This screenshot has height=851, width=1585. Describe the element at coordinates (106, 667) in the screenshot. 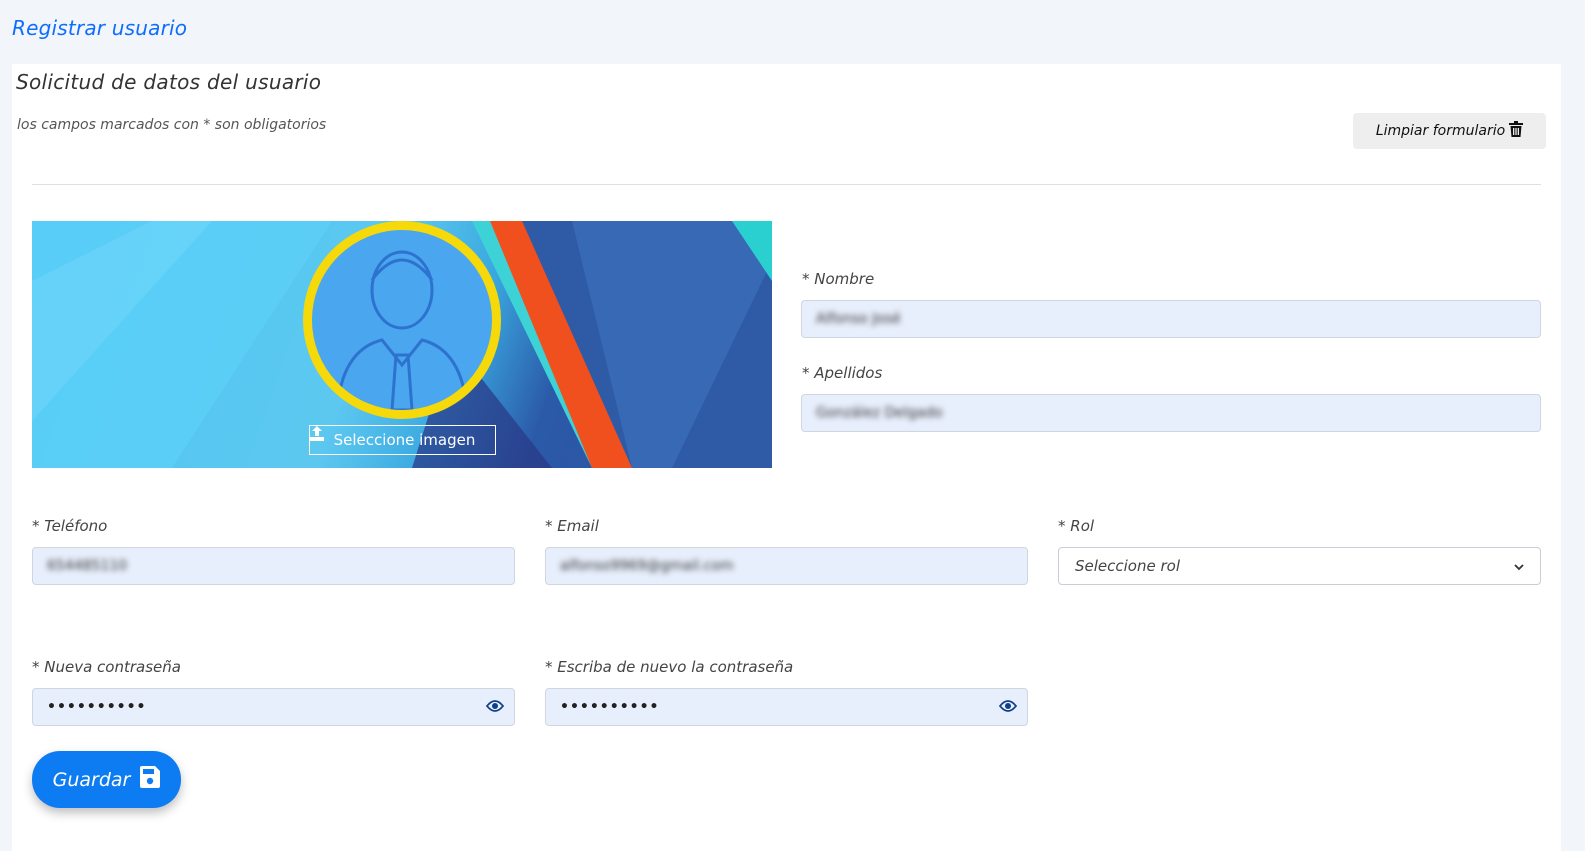

I see `password-label: * Nueva contraseña` at that location.